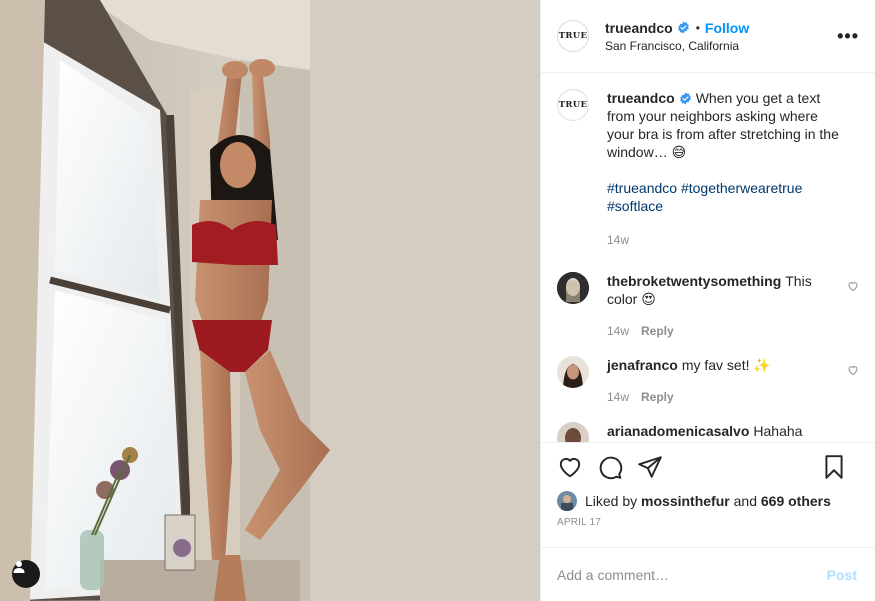 The image size is (875, 601). Describe the element at coordinates (708, 526) in the screenshot. I see `post-date: APRIL 17` at that location.